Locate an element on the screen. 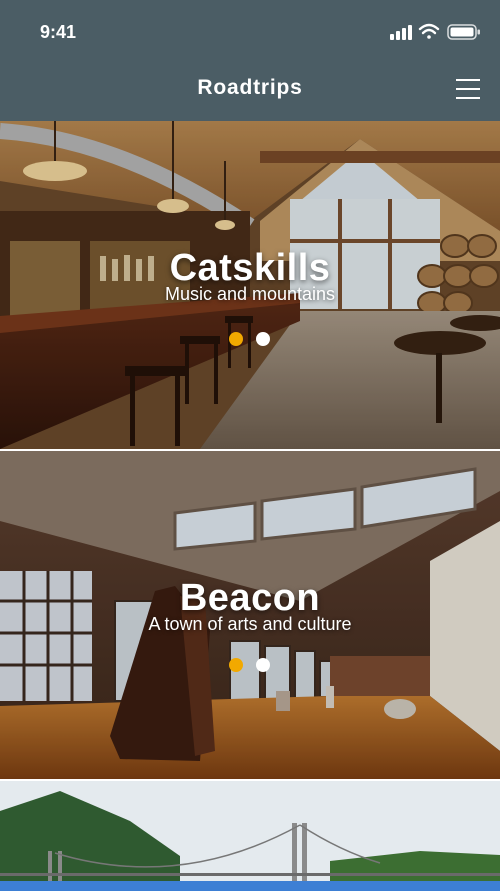 The image size is (500, 891). app-header: 9:41 Roadtrips is located at coordinates (250, 60).